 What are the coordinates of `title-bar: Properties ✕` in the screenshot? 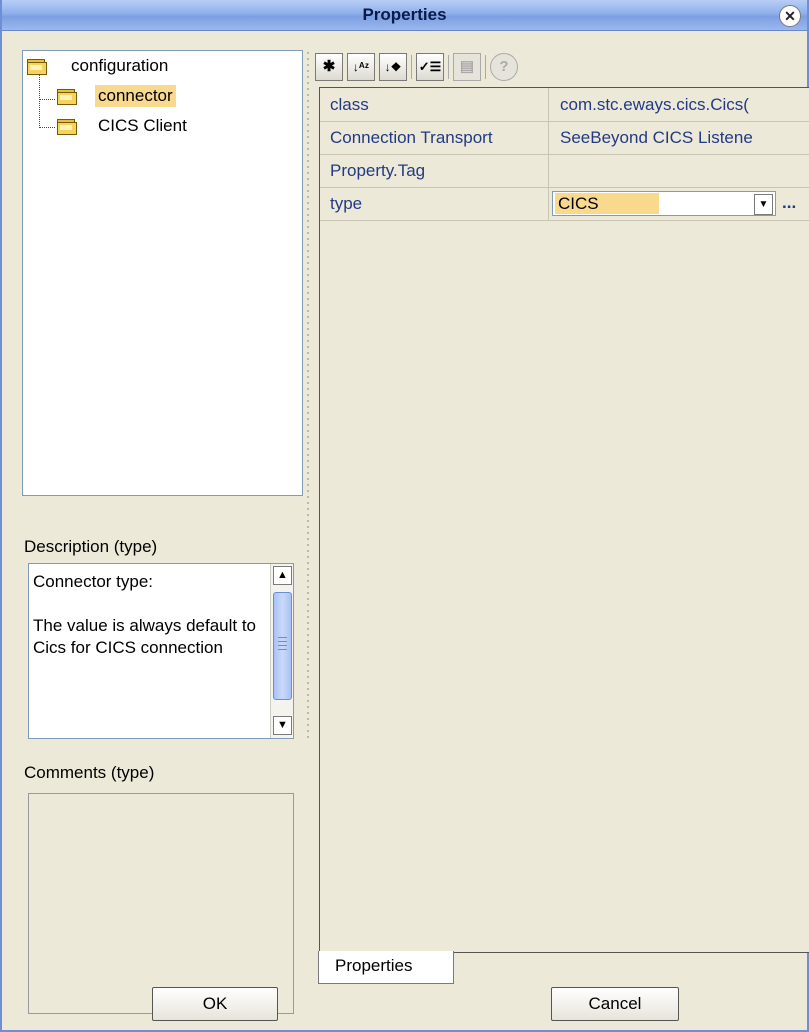 It's located at (404, 15).